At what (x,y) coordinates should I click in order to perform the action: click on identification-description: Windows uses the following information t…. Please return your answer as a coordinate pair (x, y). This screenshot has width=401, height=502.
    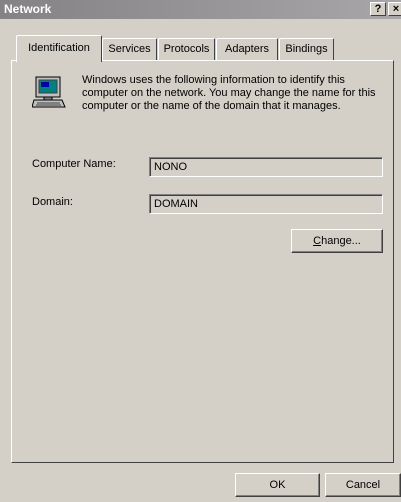
    Looking at the image, I should click on (229, 93).